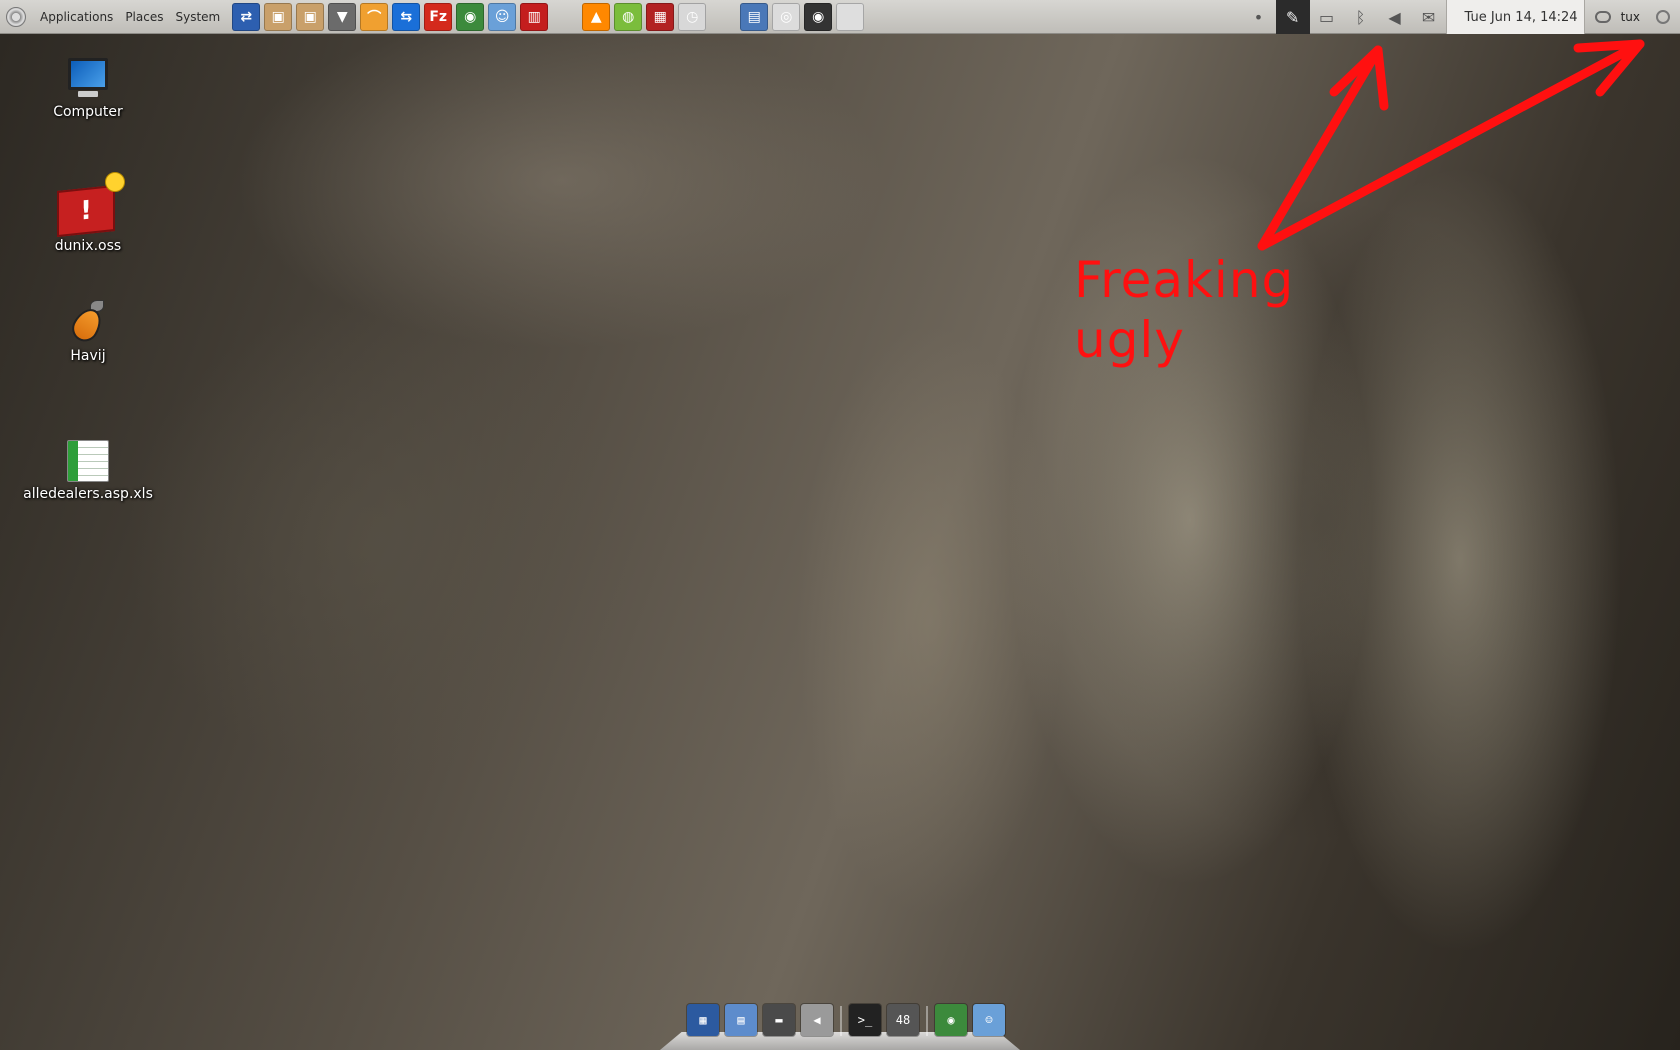 This screenshot has width=1680, height=1050. Describe the element at coordinates (1429, 17) in the screenshot. I see `mail-icon: ✉` at that location.